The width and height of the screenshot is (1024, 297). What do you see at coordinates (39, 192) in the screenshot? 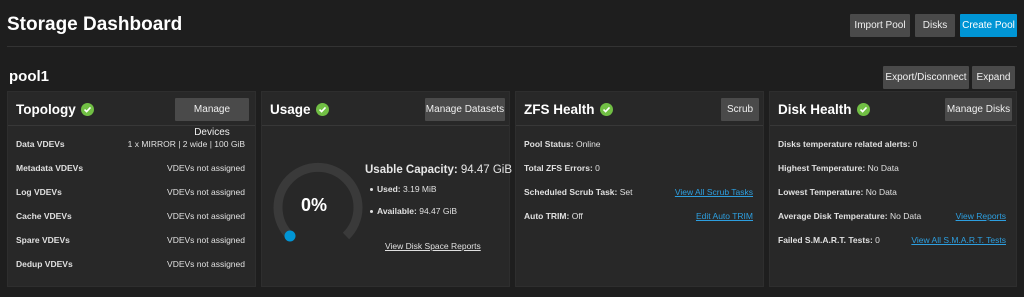
I see `row-label: Log VDEVs` at bounding box center [39, 192].